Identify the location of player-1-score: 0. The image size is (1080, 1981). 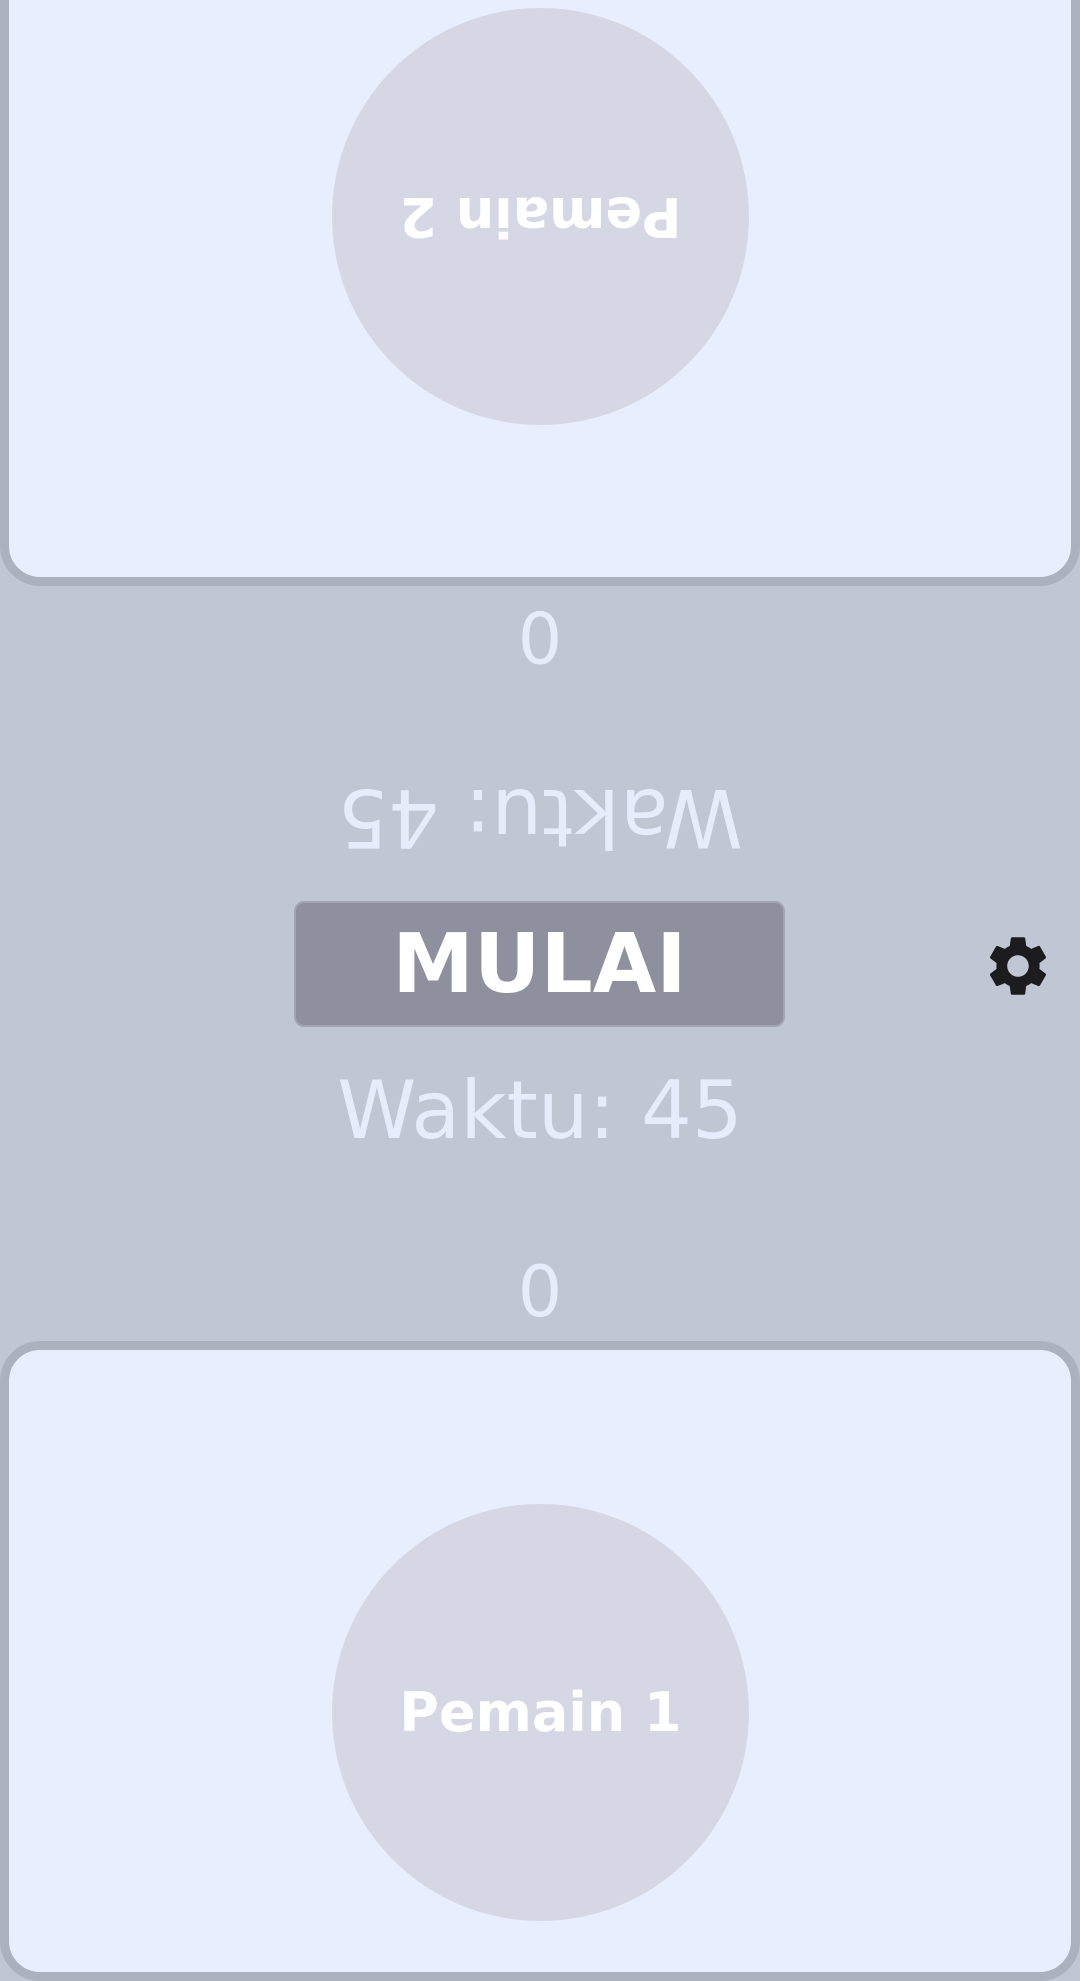
(540, 1292).